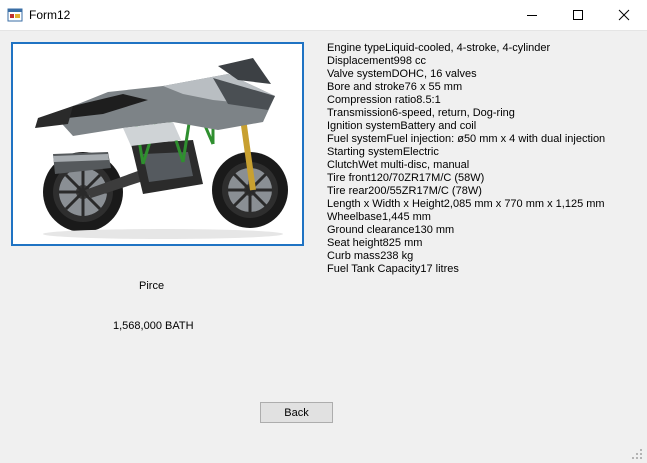 The image size is (647, 463). What do you see at coordinates (384, 100) in the screenshot?
I see `spec-compression-ratio: Compression ratio8.5:1` at bounding box center [384, 100].